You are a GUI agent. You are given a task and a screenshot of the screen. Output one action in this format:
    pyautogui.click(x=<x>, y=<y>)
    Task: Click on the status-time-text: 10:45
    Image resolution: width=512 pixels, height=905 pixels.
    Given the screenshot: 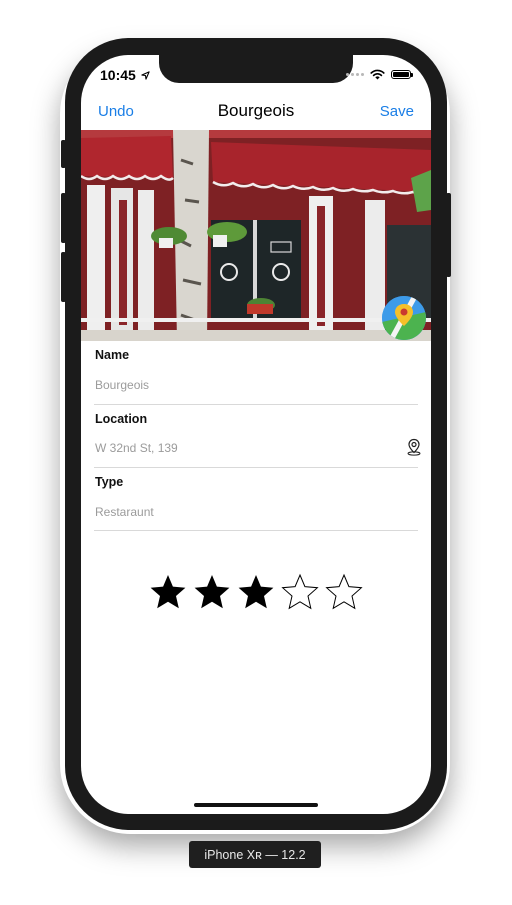 What is the action you would take?
    pyautogui.click(x=118, y=75)
    